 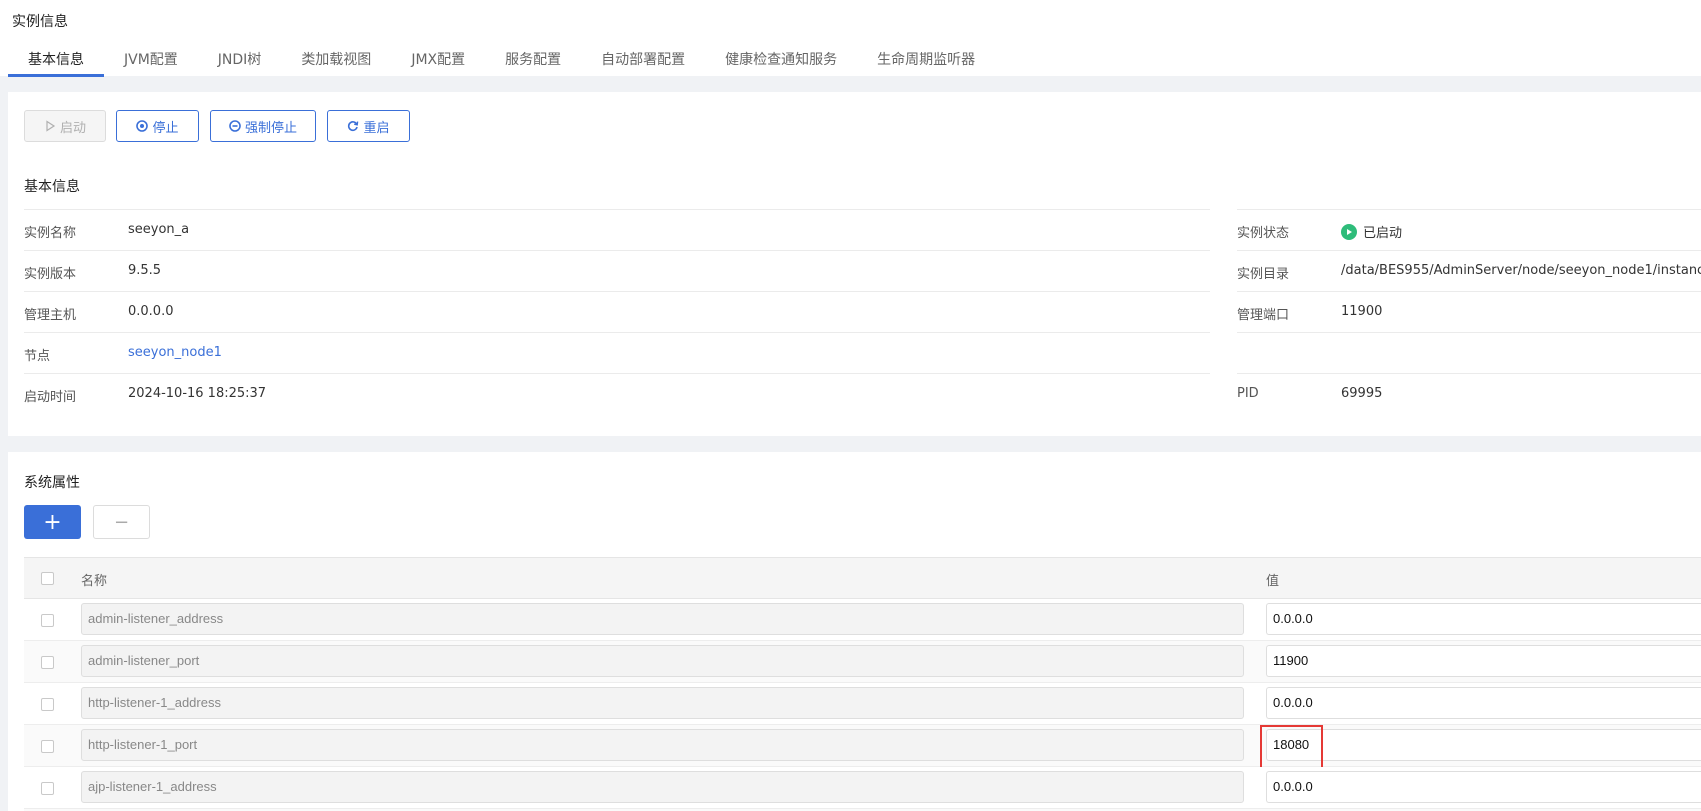 I want to click on stop-circle-icon, so click(x=142, y=126).